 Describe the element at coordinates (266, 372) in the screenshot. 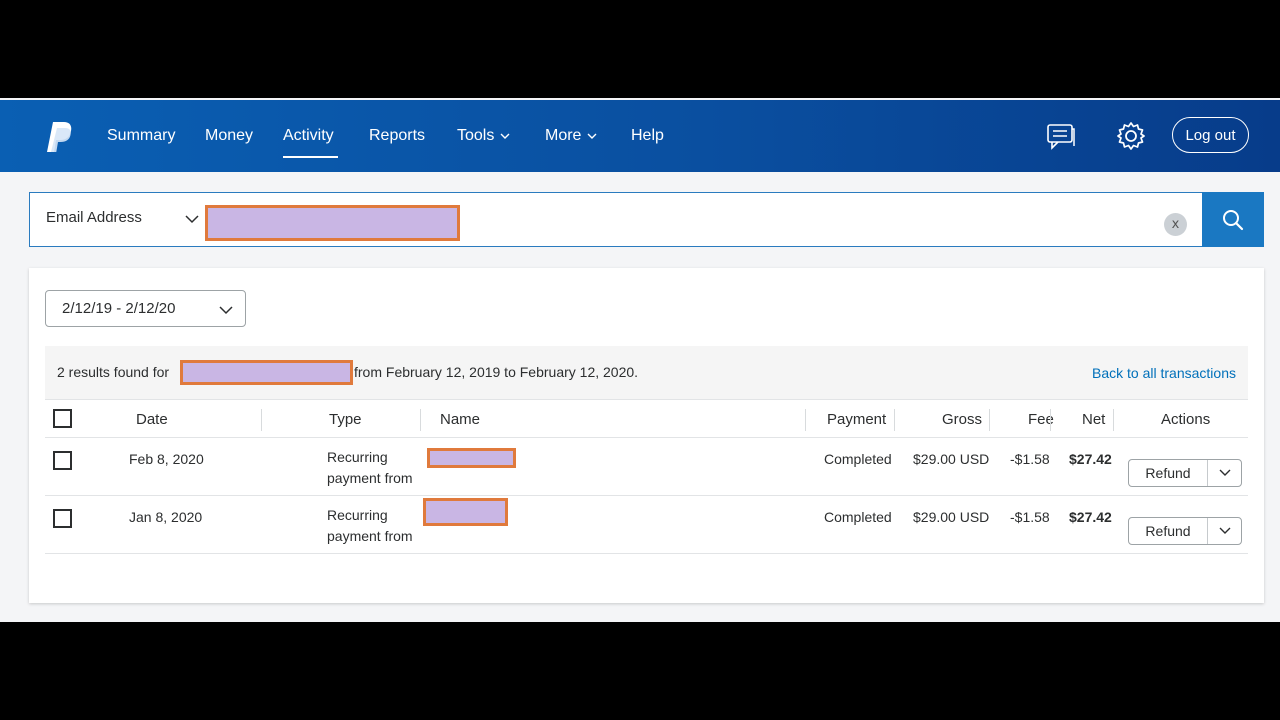

I see `search-term-redacted` at that location.